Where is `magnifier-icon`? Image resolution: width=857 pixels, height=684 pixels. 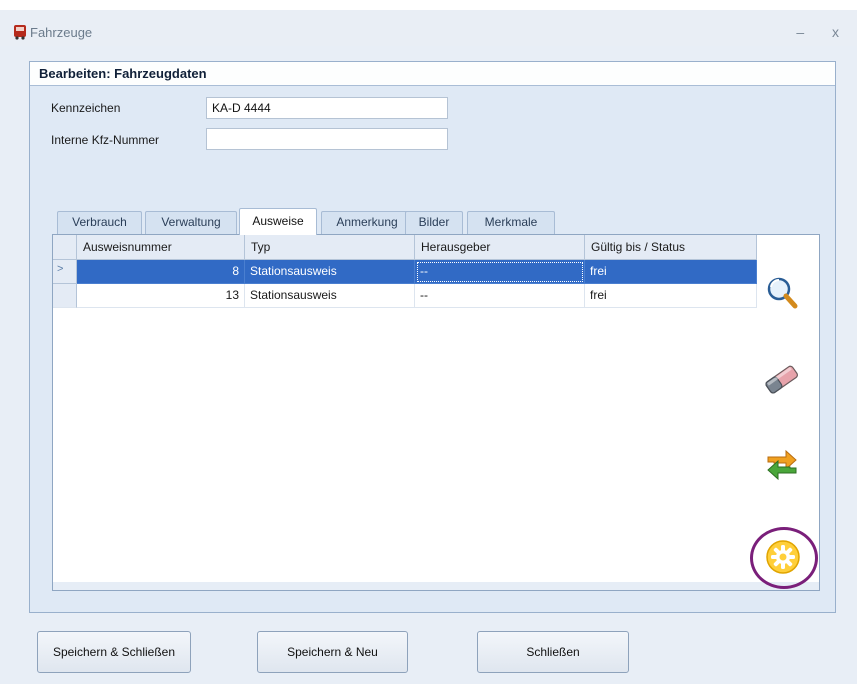
magnifier-icon is located at coordinates (782, 293).